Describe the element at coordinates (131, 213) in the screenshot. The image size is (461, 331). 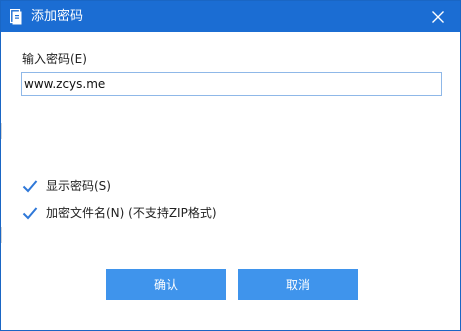
I see `encrypt-filenames-label: 加密文件名(N) (不支持ZIP格式)` at that location.